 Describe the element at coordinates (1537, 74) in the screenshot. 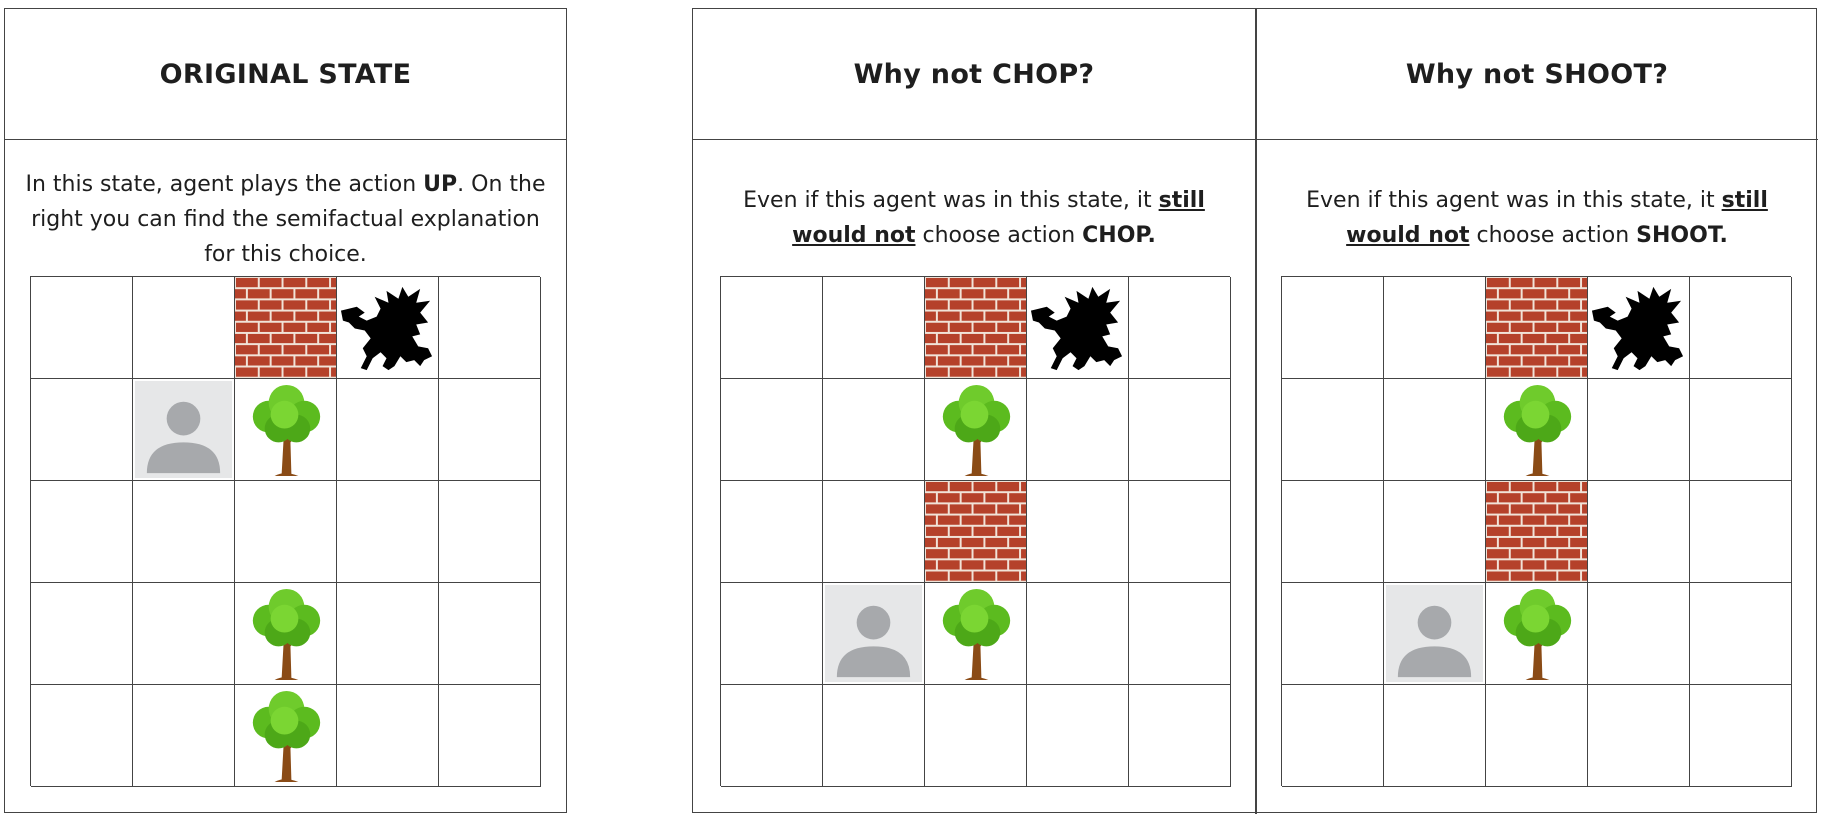

I see `panel-title: Why not SHOOT?` at that location.